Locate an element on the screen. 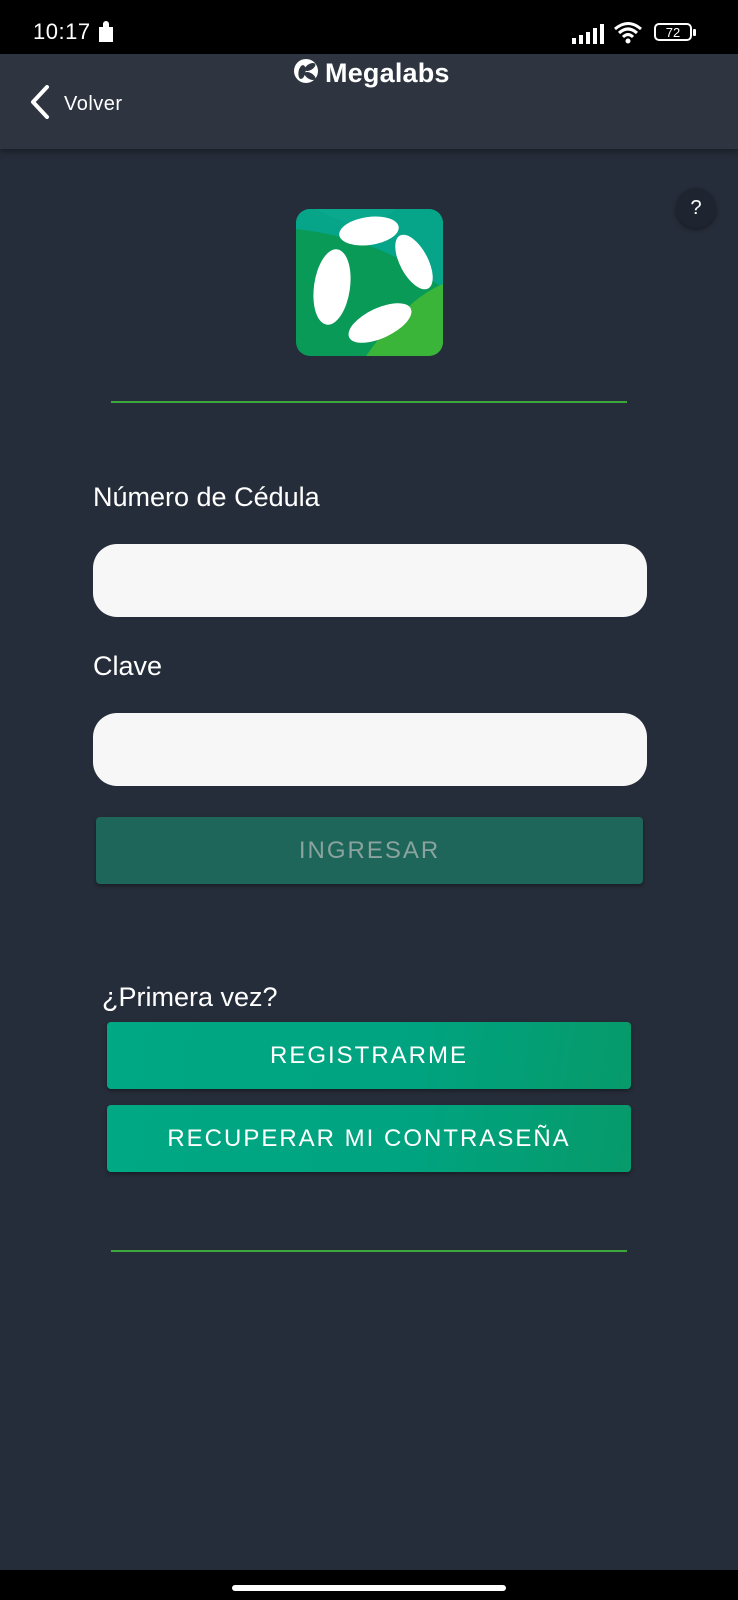  recover-password-button: RECUPERAR MI CONTRASEÑA is located at coordinates (369, 1138).